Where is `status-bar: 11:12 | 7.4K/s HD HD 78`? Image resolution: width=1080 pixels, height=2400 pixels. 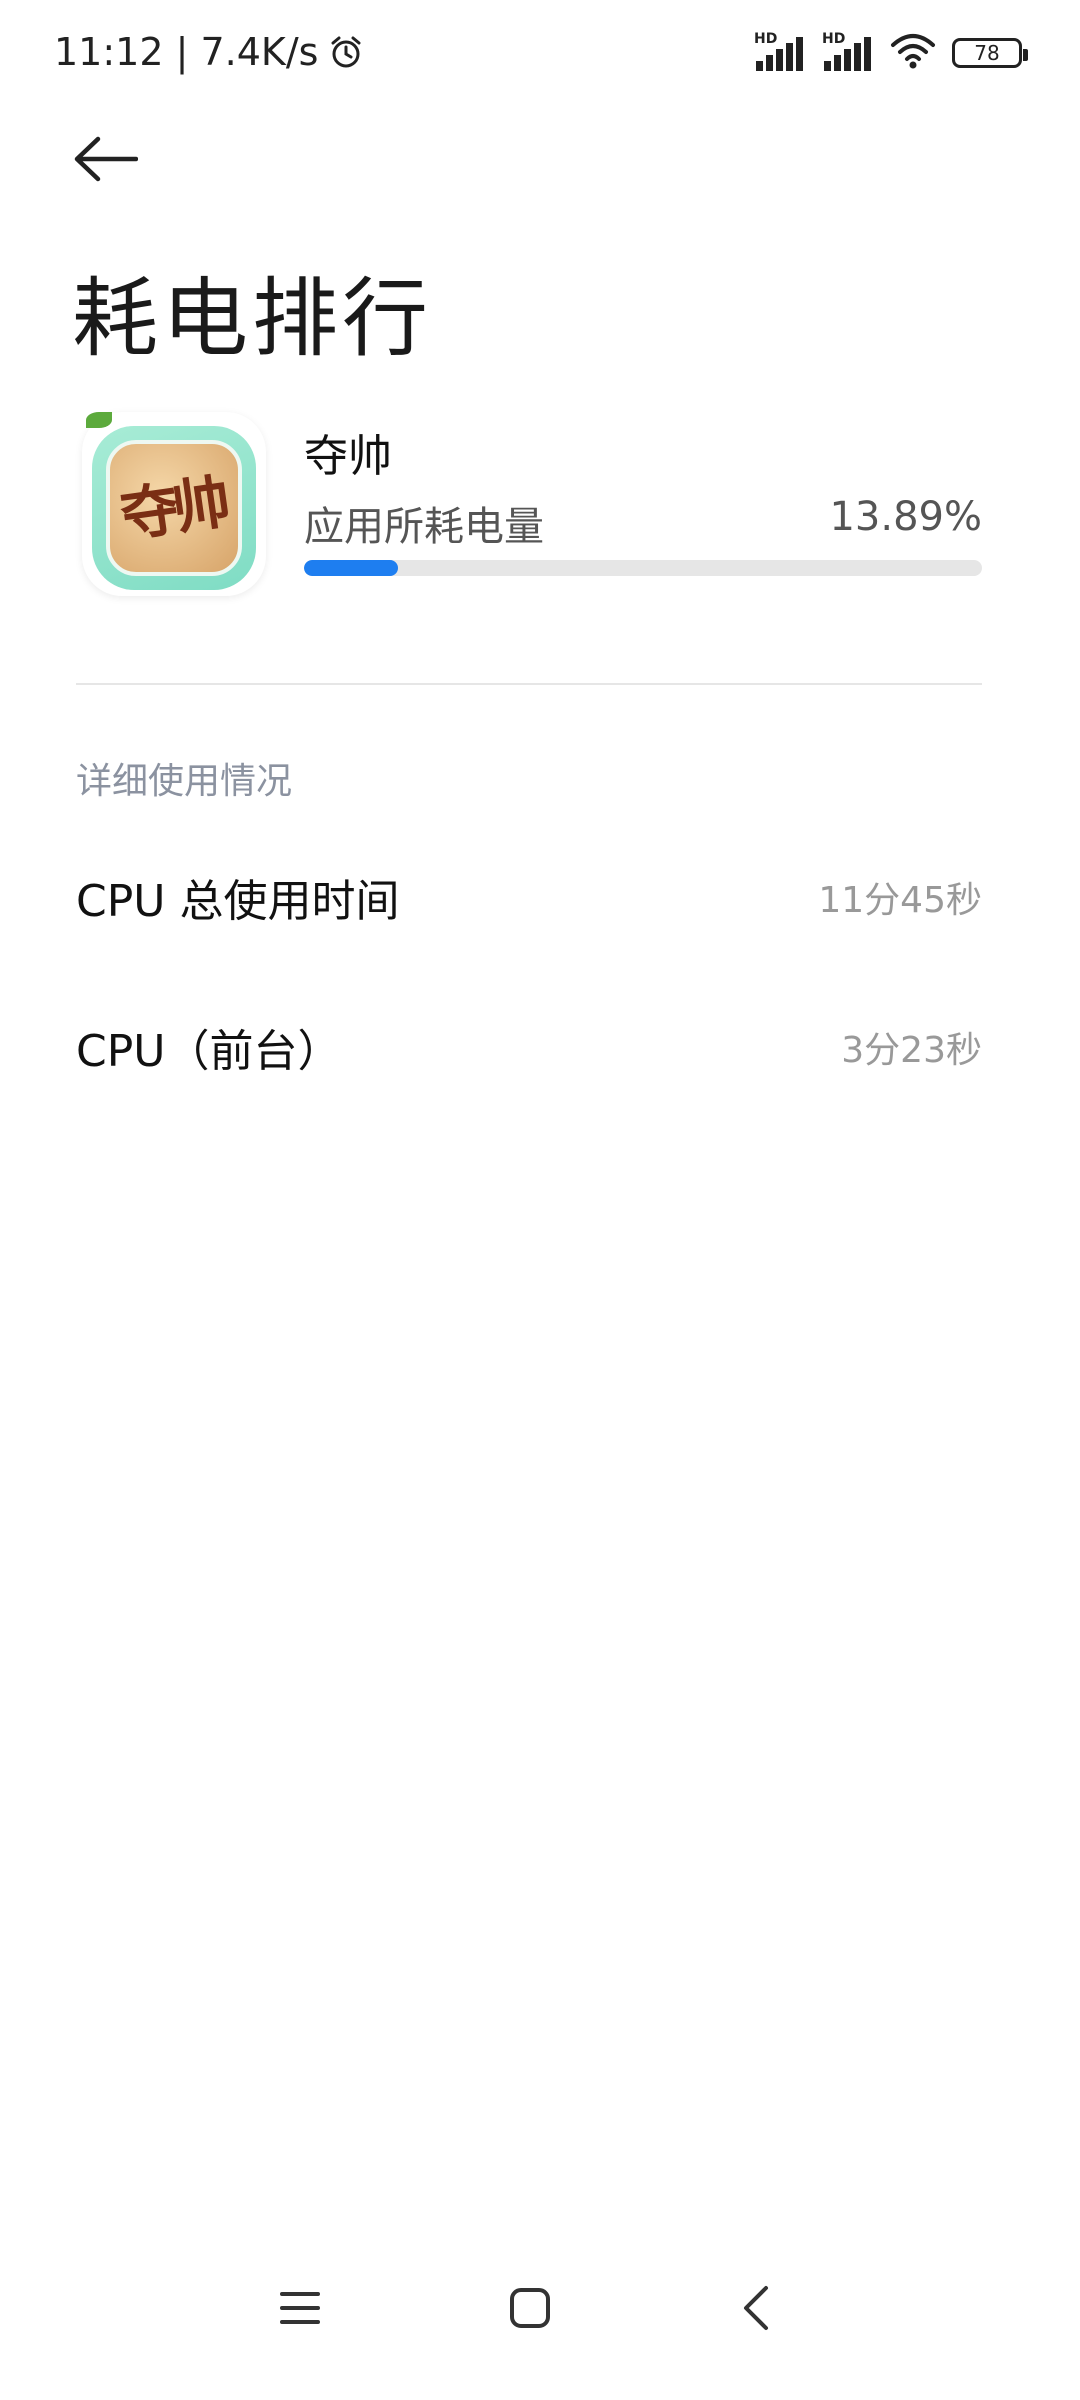 status-bar: 11:12 | 7.4K/s HD HD 78 is located at coordinates (540, 52).